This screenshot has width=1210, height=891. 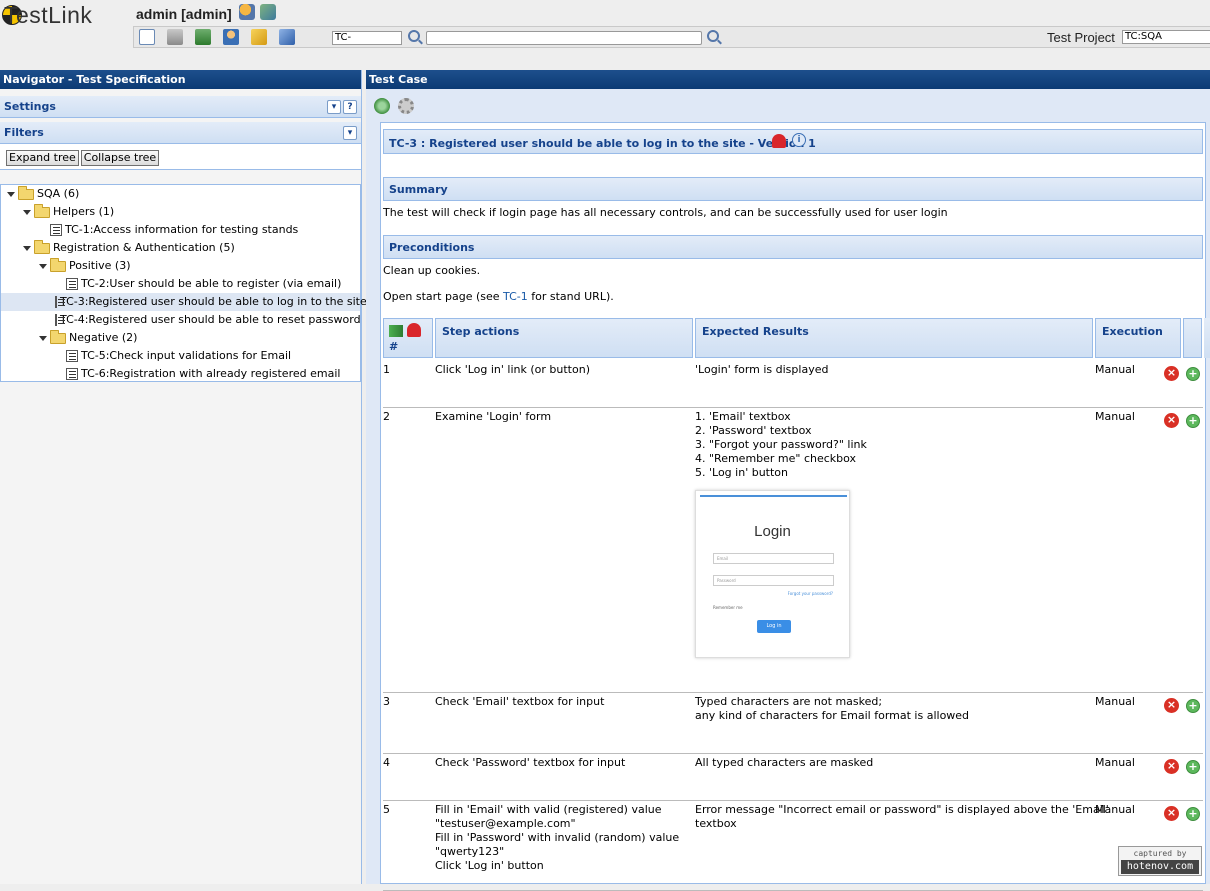 I want to click on collapse-tree-button: Collapse tree, so click(x=120, y=158).